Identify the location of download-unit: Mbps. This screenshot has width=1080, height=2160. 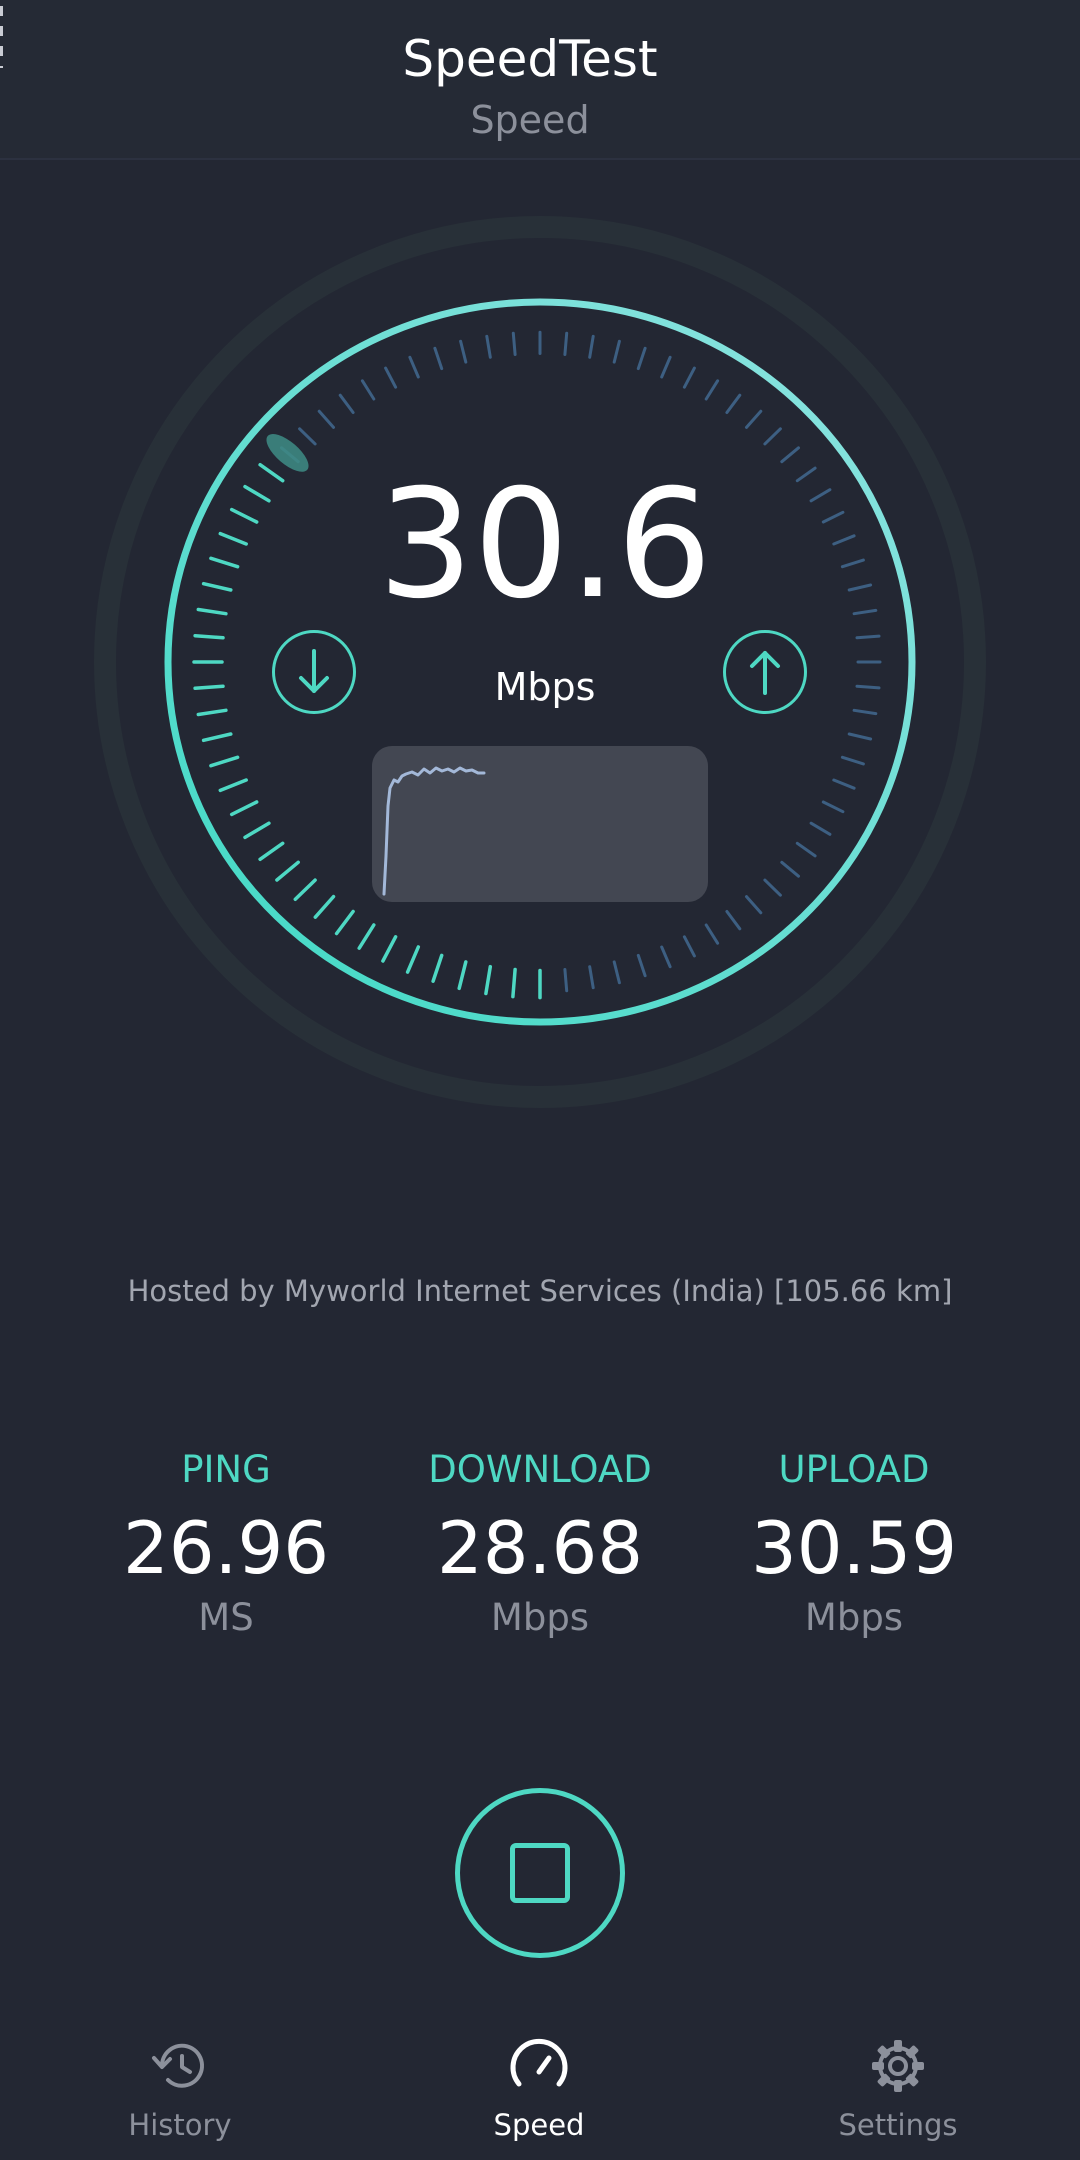
(540, 1617).